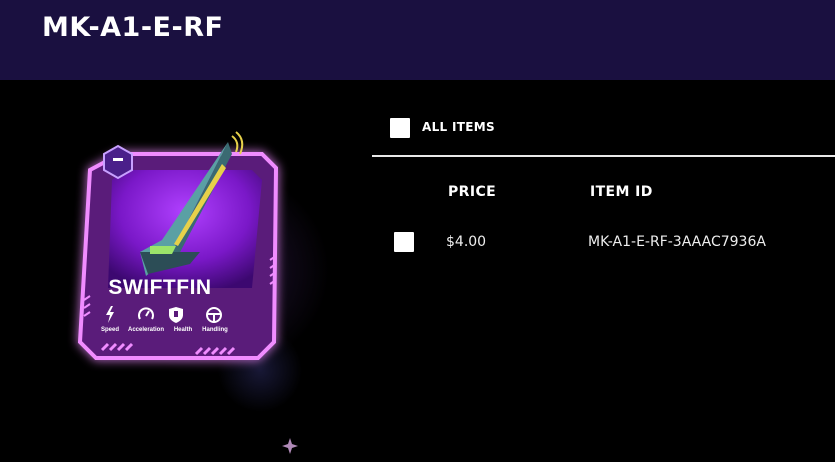 The image size is (835, 462). I want to click on stat-label-speed: Speed, so click(110, 330).